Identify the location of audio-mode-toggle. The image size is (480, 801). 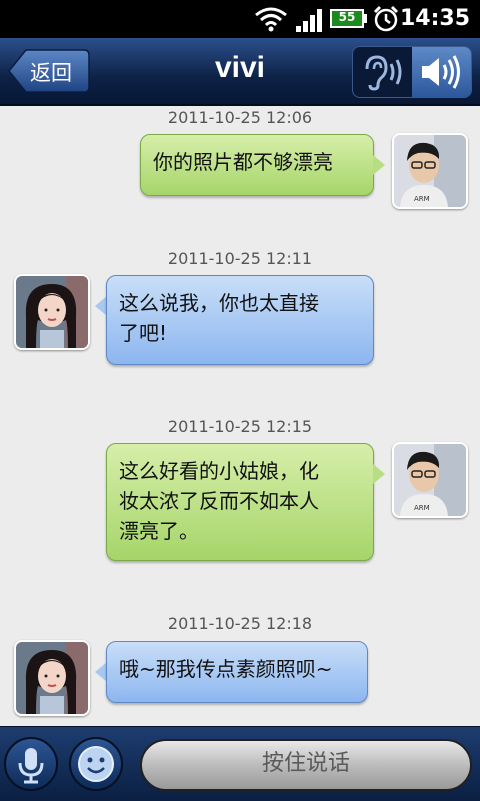
(412, 72).